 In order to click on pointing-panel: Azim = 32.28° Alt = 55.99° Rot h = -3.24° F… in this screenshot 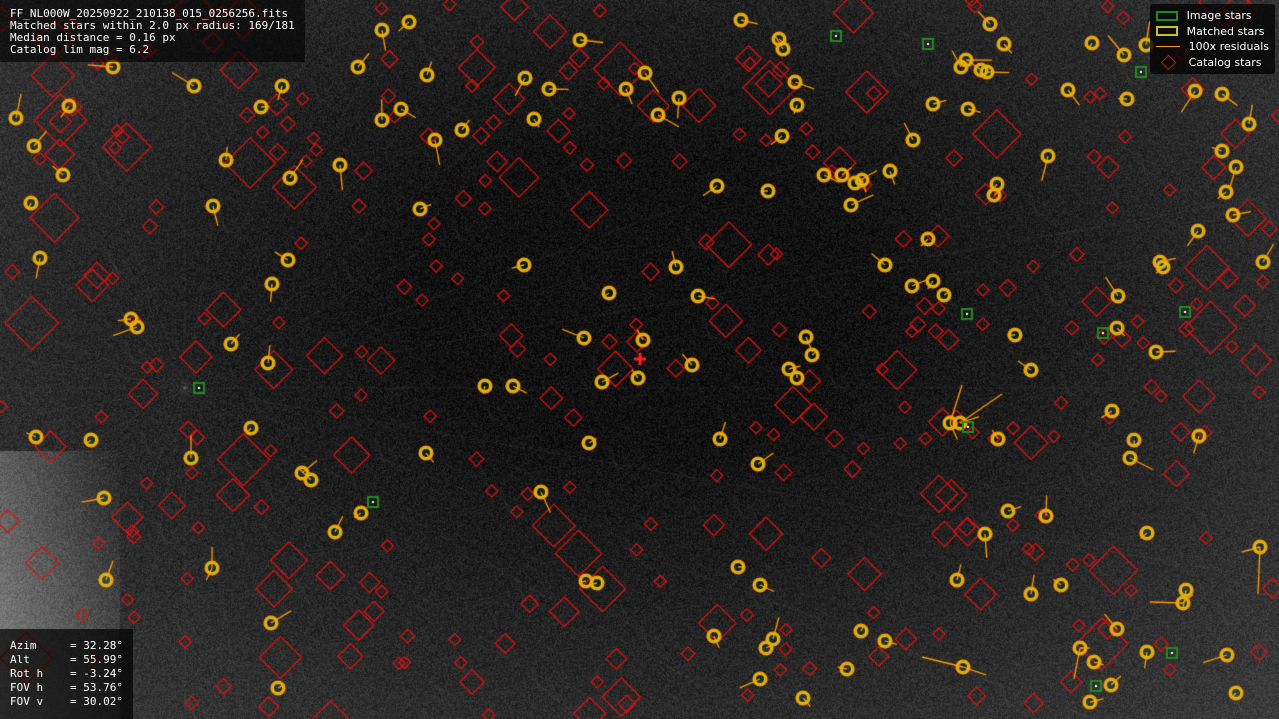, I will do `click(66, 674)`.